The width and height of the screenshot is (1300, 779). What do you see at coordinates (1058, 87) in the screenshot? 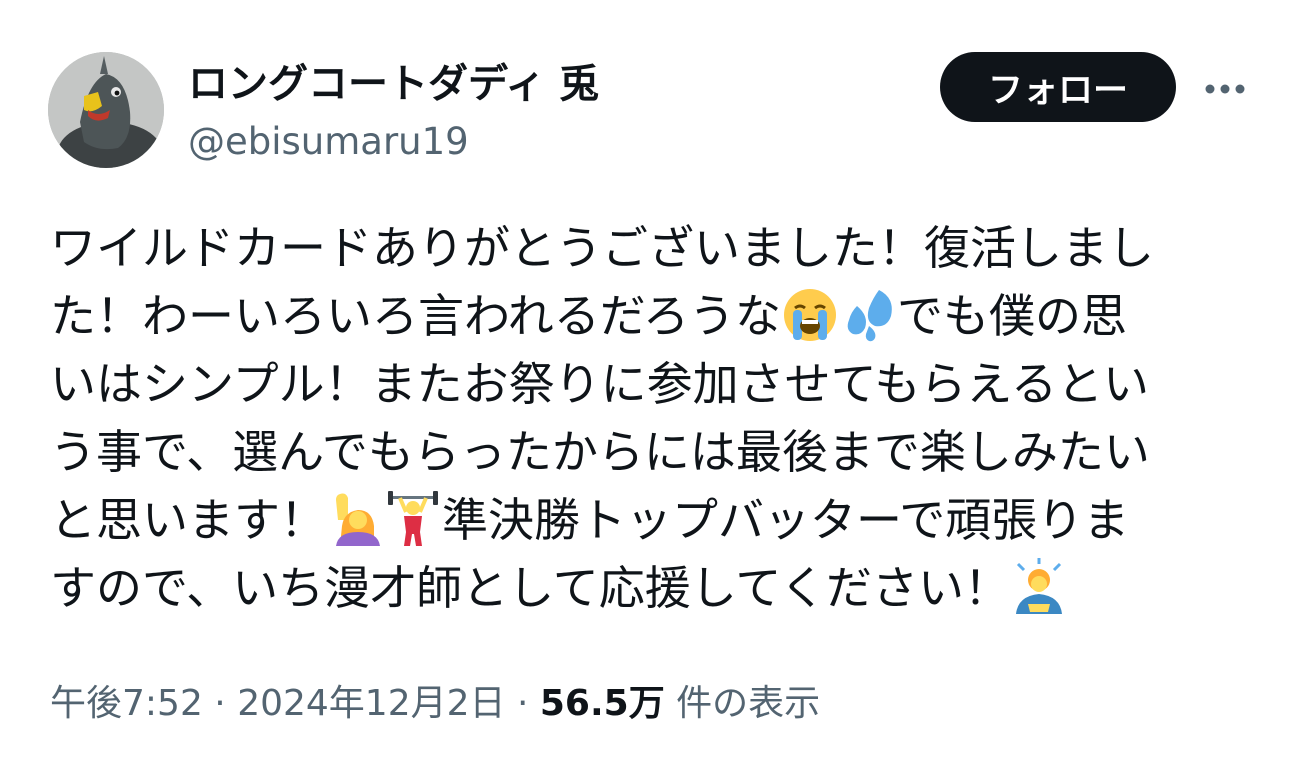
I see `follow-button: フォロー` at bounding box center [1058, 87].